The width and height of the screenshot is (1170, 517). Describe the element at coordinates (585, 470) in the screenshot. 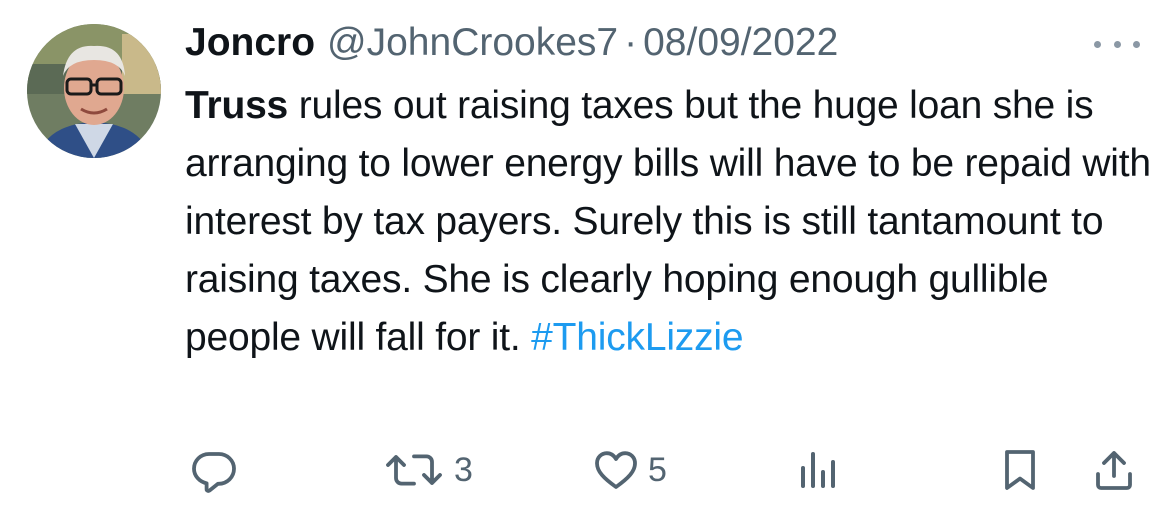

I see `tweet-actions: 3 5` at that location.